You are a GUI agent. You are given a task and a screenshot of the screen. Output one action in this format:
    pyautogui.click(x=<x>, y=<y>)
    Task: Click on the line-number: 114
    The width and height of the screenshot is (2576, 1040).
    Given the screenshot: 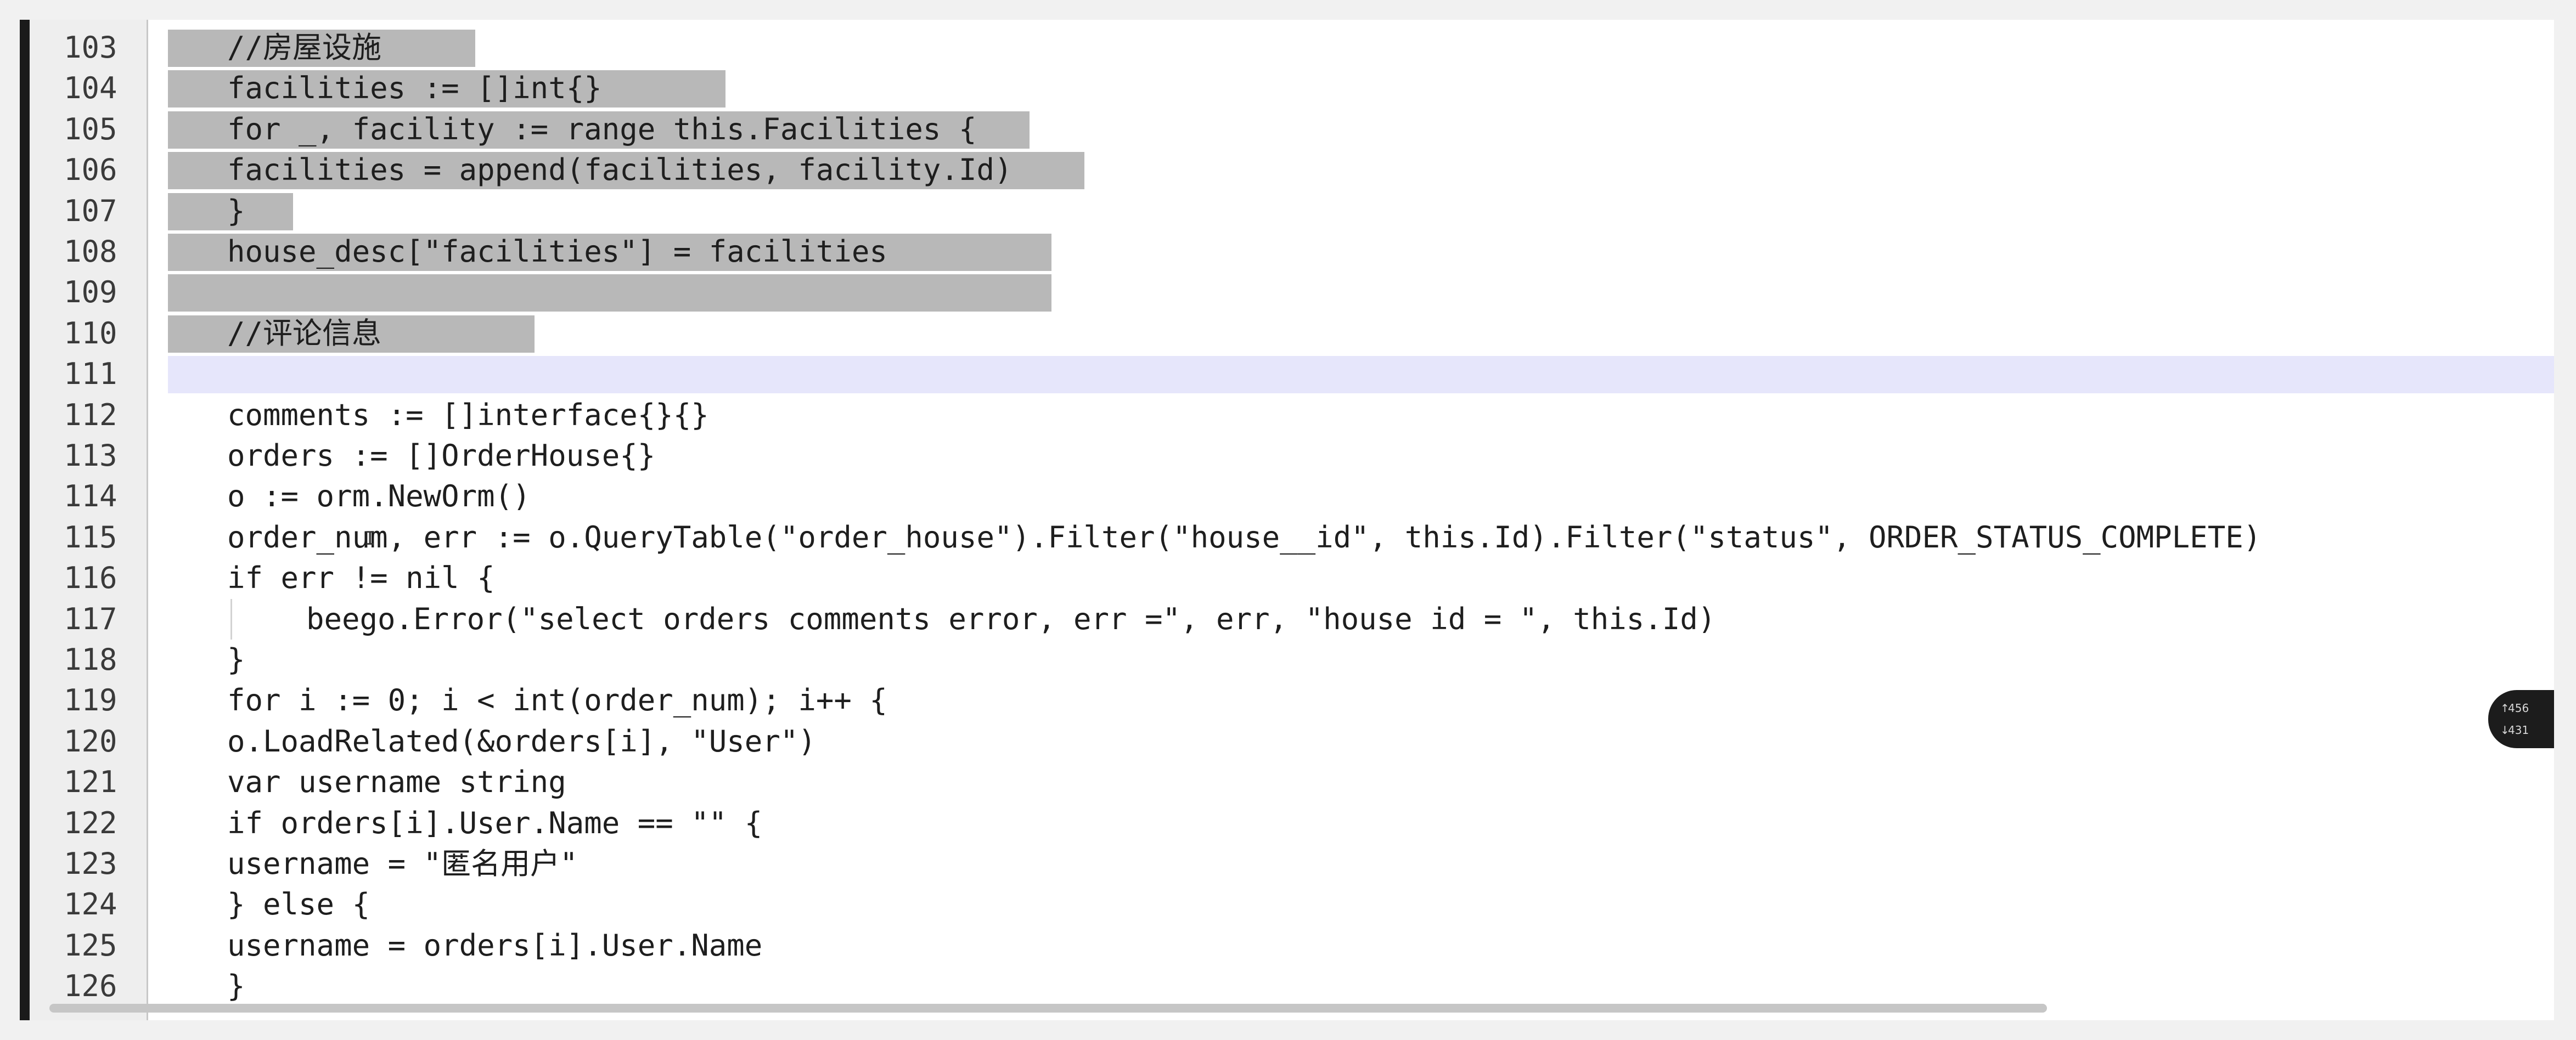 What is the action you would take?
    pyautogui.click(x=90, y=496)
    